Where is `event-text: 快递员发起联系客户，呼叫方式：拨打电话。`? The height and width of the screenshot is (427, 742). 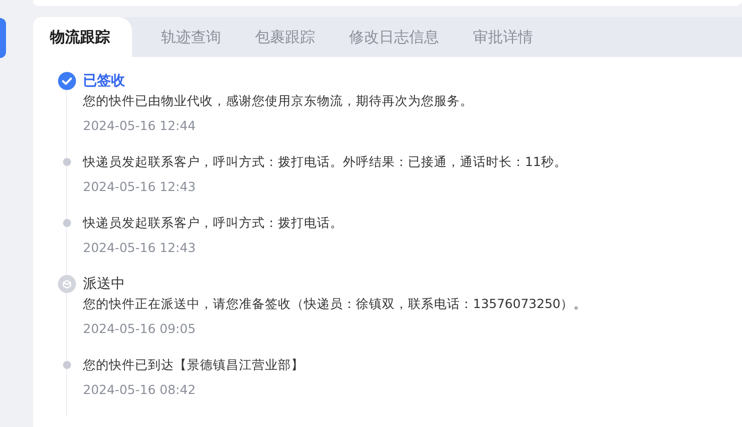
event-text: 快递员发起联系客户，呼叫方式：拨打电话。 is located at coordinates (213, 223).